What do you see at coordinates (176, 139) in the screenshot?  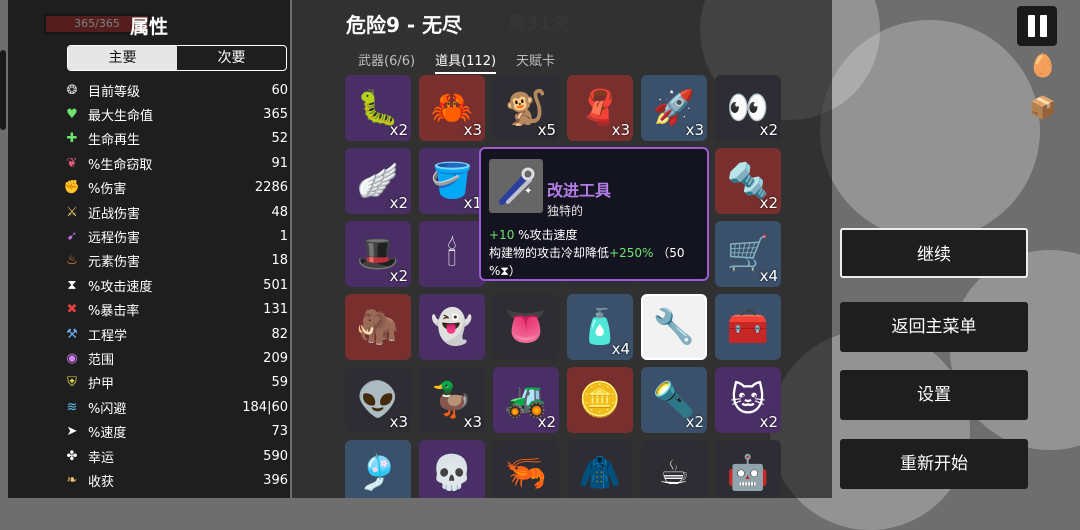 I see `stat-row: ✚ 生命再生 52` at bounding box center [176, 139].